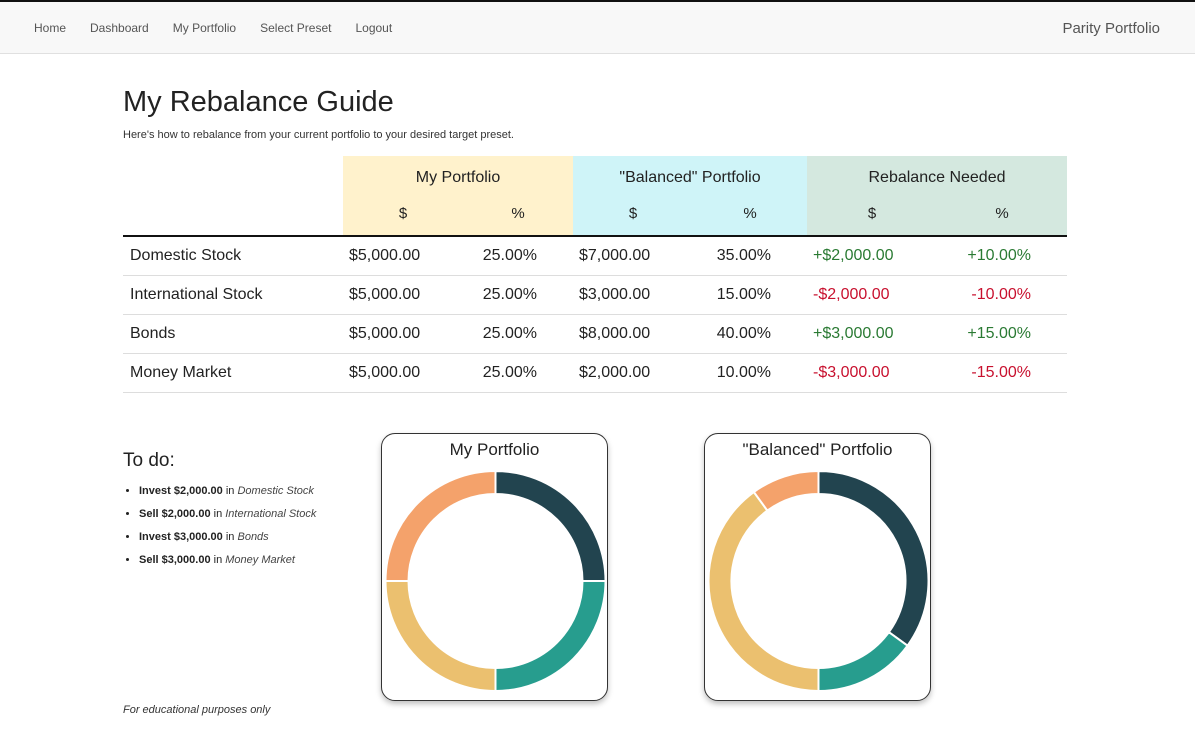 Image resolution: width=1195 pixels, height=750 pixels. Describe the element at coordinates (633, 334) in the screenshot. I see `balanced-amount: $8,000.00` at that location.